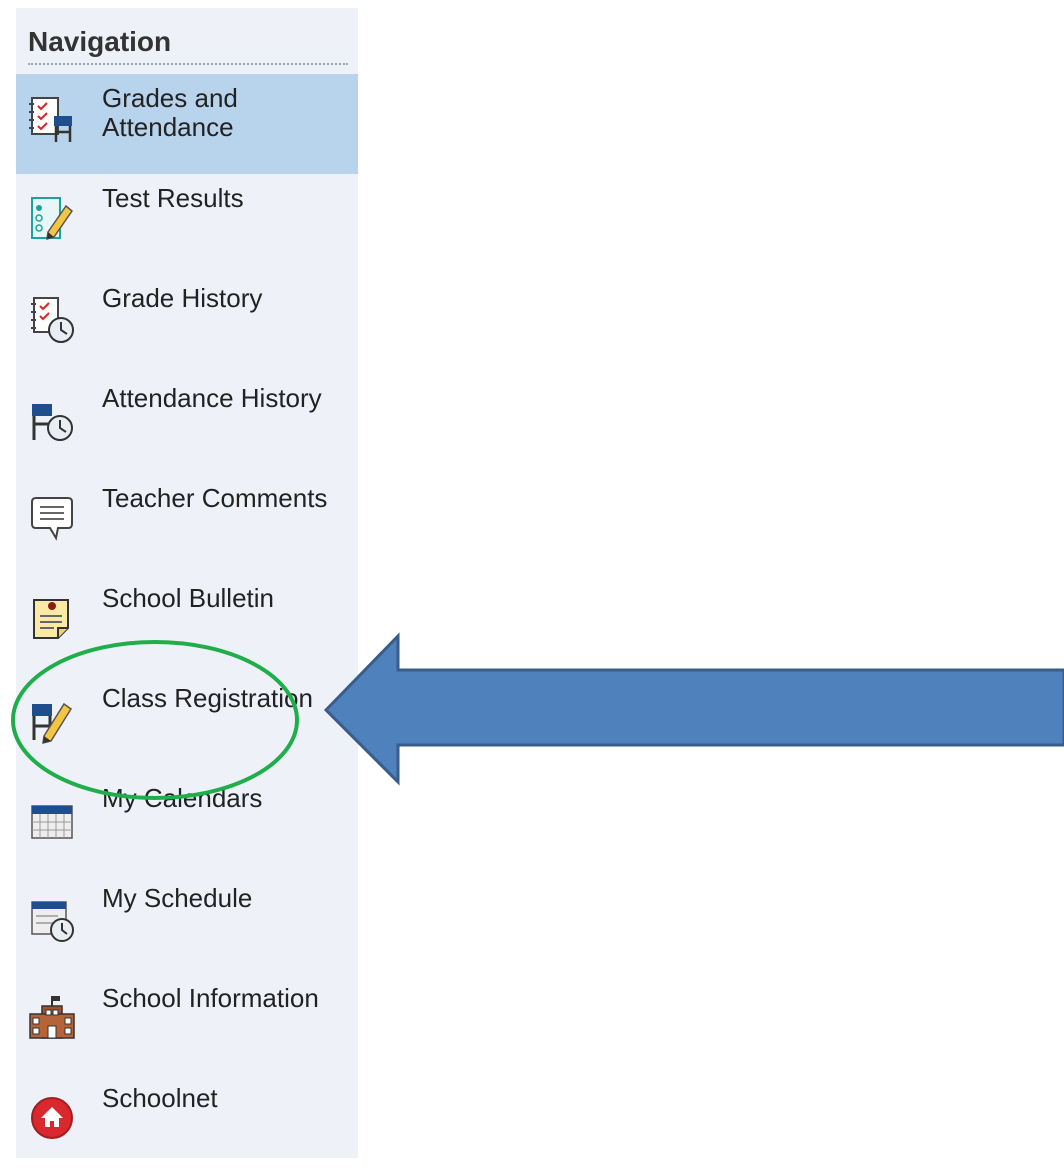 Image resolution: width=1064 pixels, height=1174 pixels. What do you see at coordinates (52, 218) in the screenshot?
I see `test-results-icon` at bounding box center [52, 218].